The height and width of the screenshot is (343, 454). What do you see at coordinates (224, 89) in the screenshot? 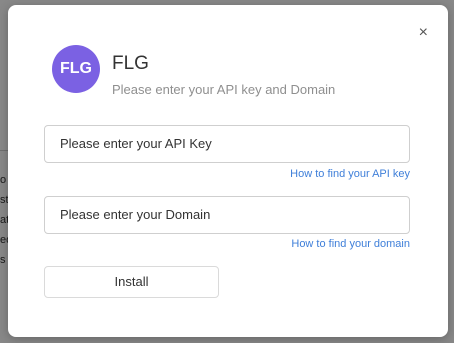
I see `dialog-subtitle: Please enter your API key and Domain` at bounding box center [224, 89].